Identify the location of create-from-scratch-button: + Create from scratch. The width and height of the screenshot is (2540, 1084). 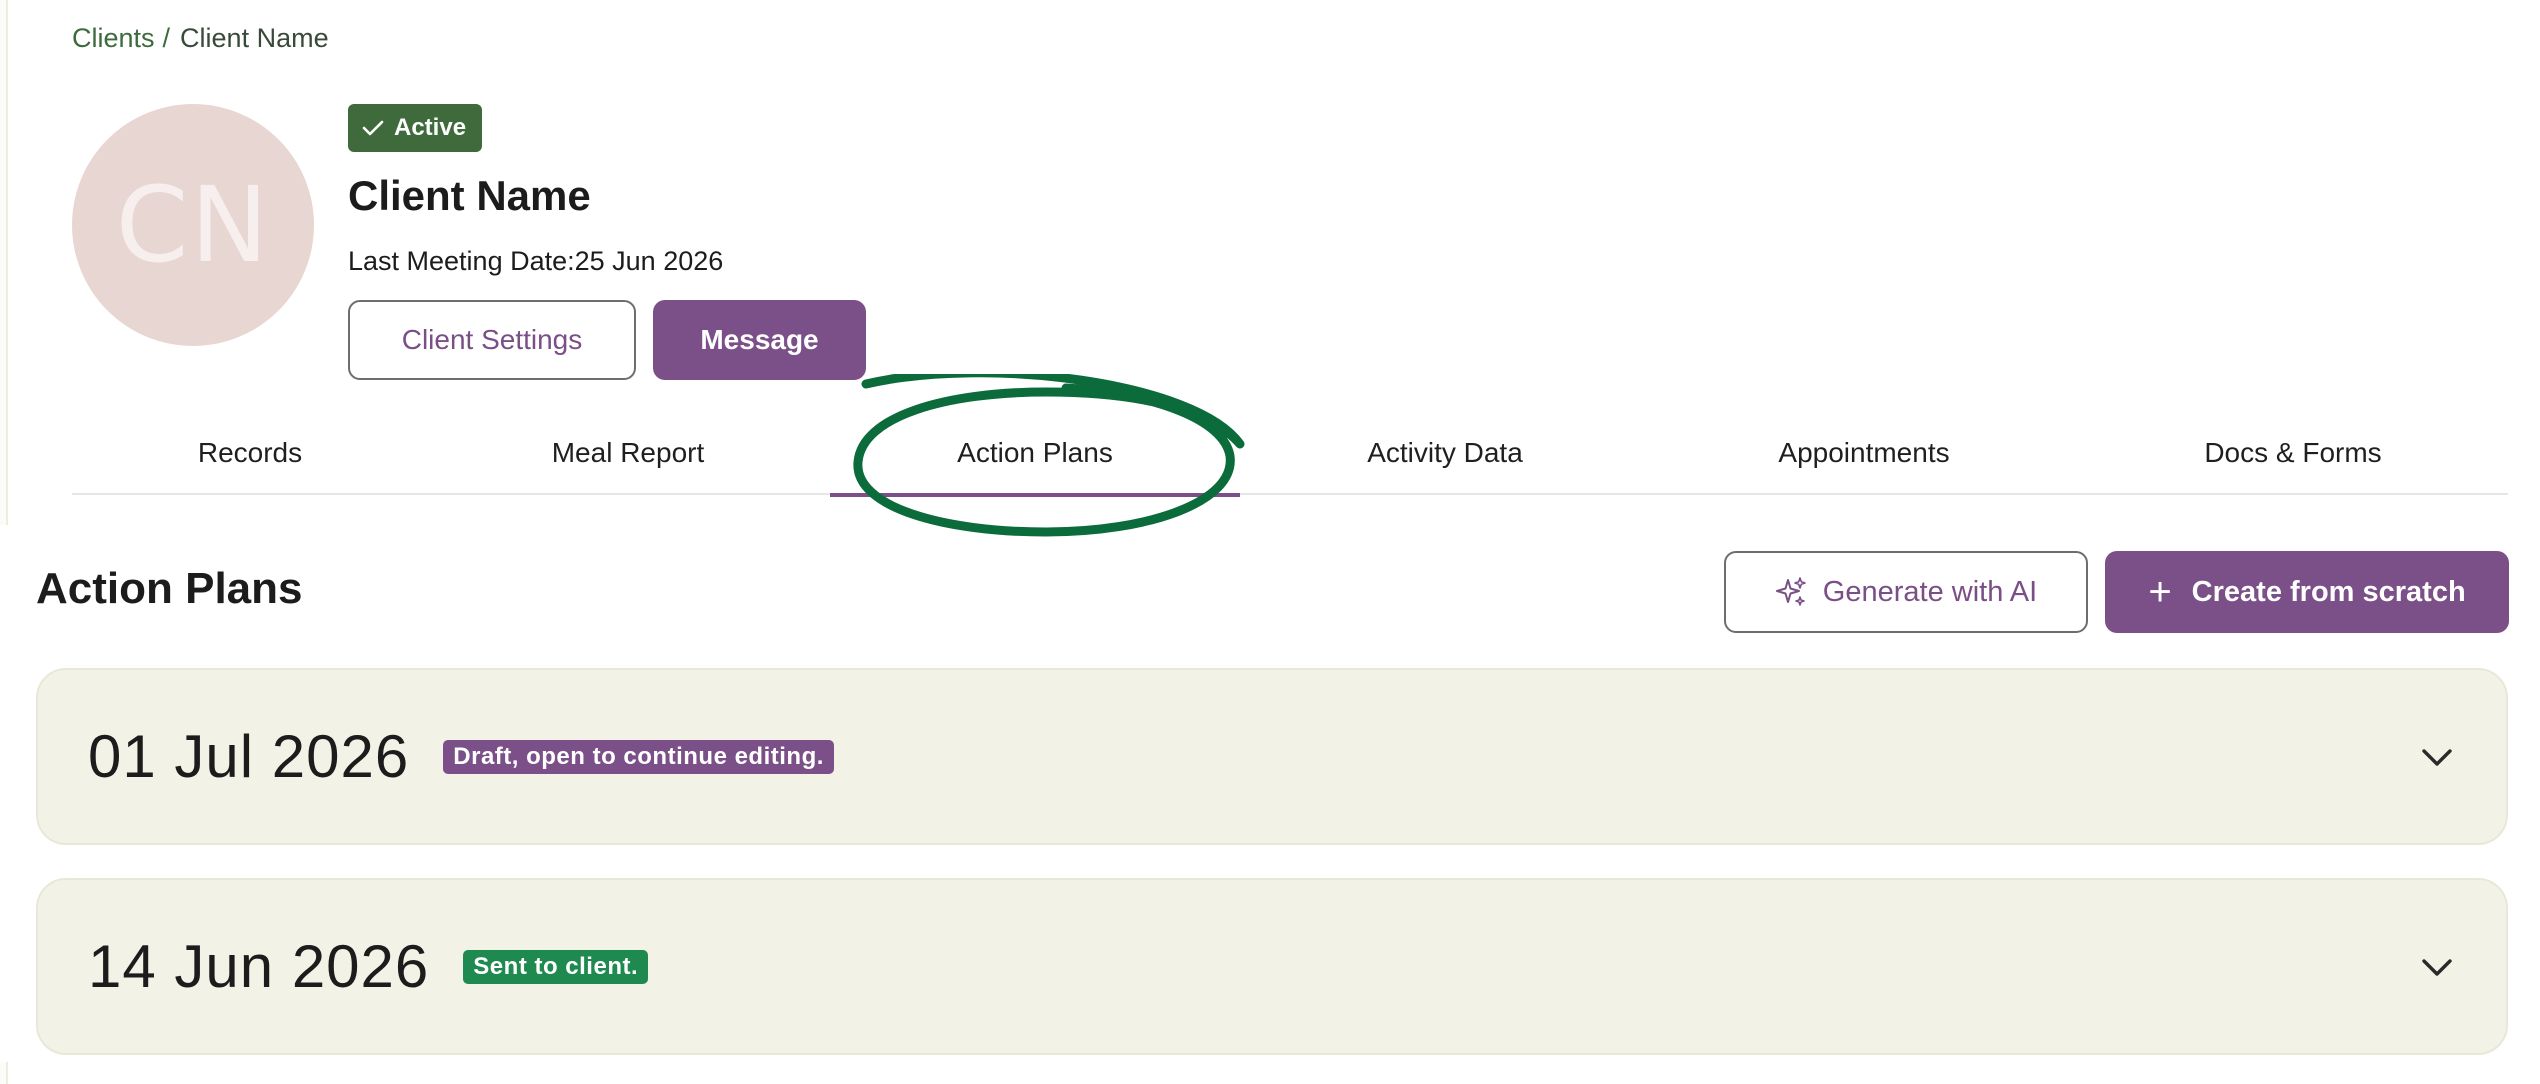
(2307, 592).